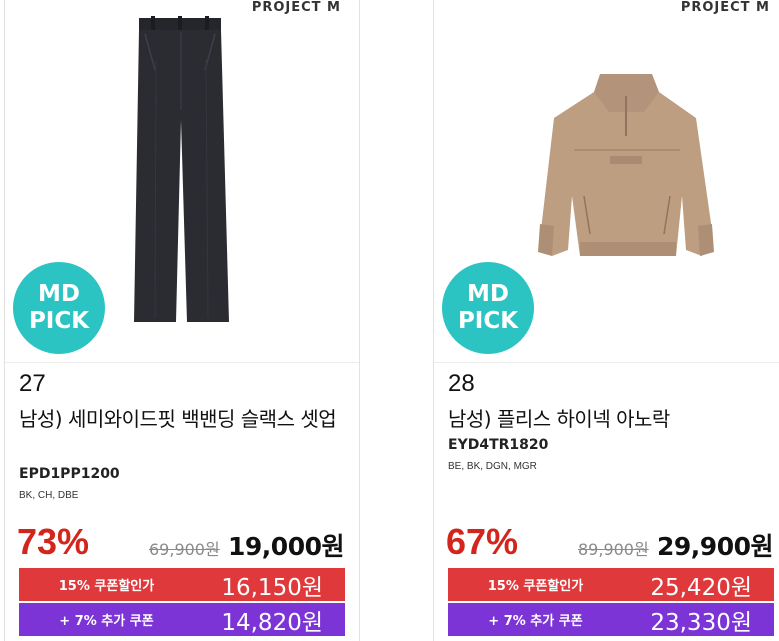 Image resolution: width=779 pixels, height=641 pixels. Describe the element at coordinates (182, 619) in the screenshot. I see `extra-coupon-bar: + 7% 추가 쿠폰 14,820원` at that location.